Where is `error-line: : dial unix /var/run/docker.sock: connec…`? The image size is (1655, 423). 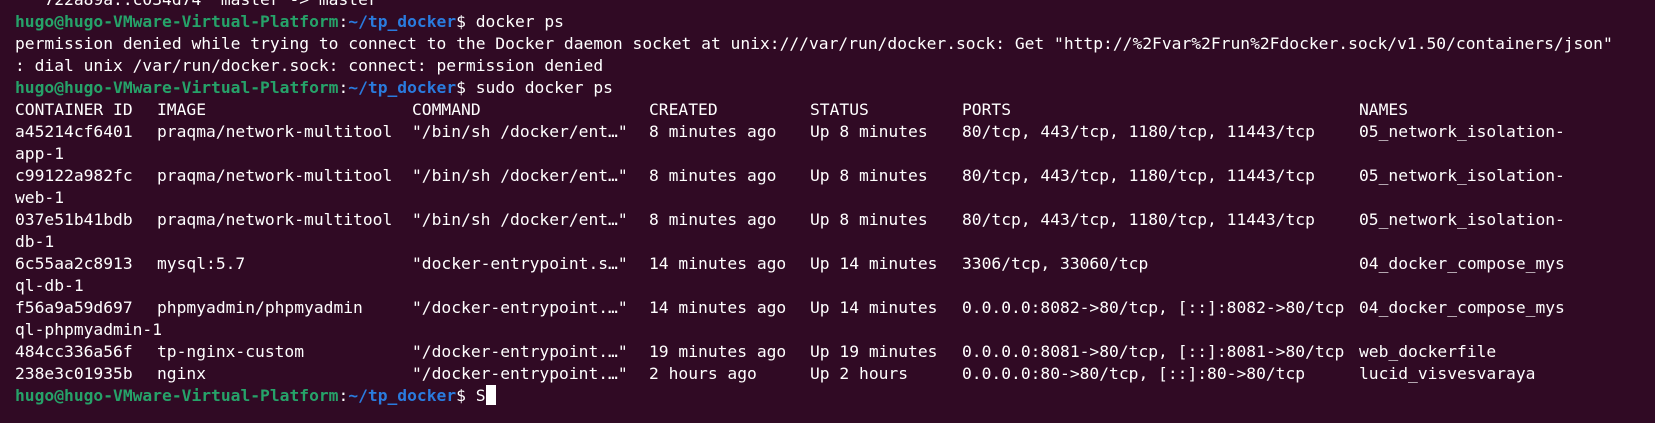 error-line: : dial unix /var/run/docker.sock: connec… is located at coordinates (309, 65).